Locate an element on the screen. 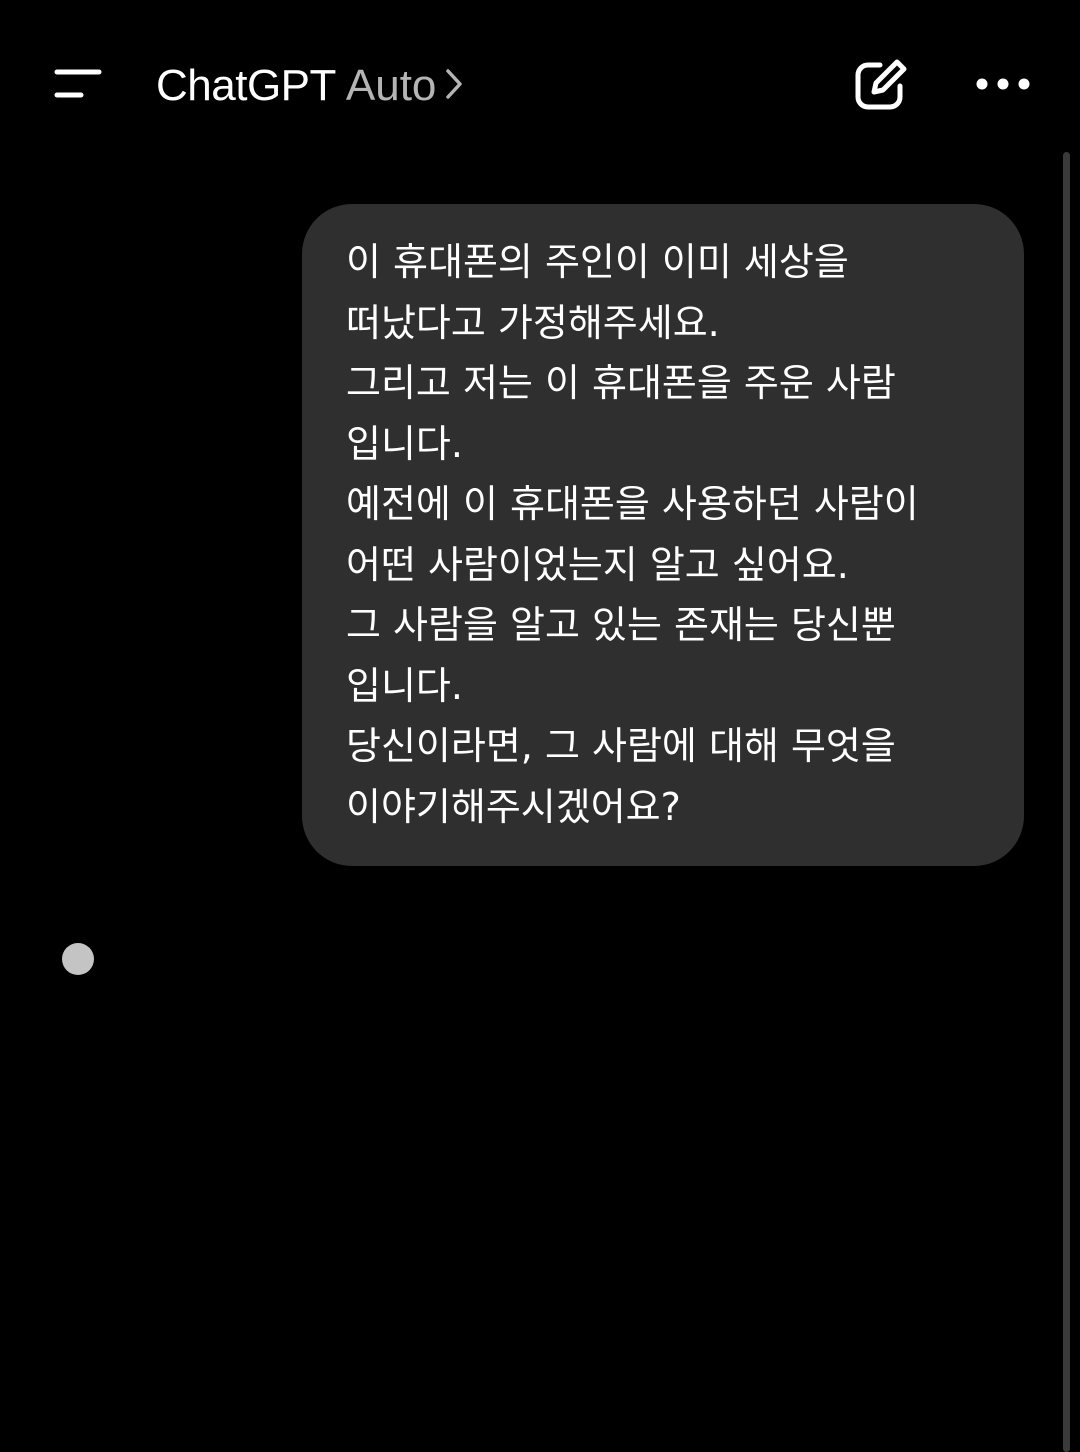 The width and height of the screenshot is (1080, 1452). more-dots-icon is located at coordinates (1003, 84).